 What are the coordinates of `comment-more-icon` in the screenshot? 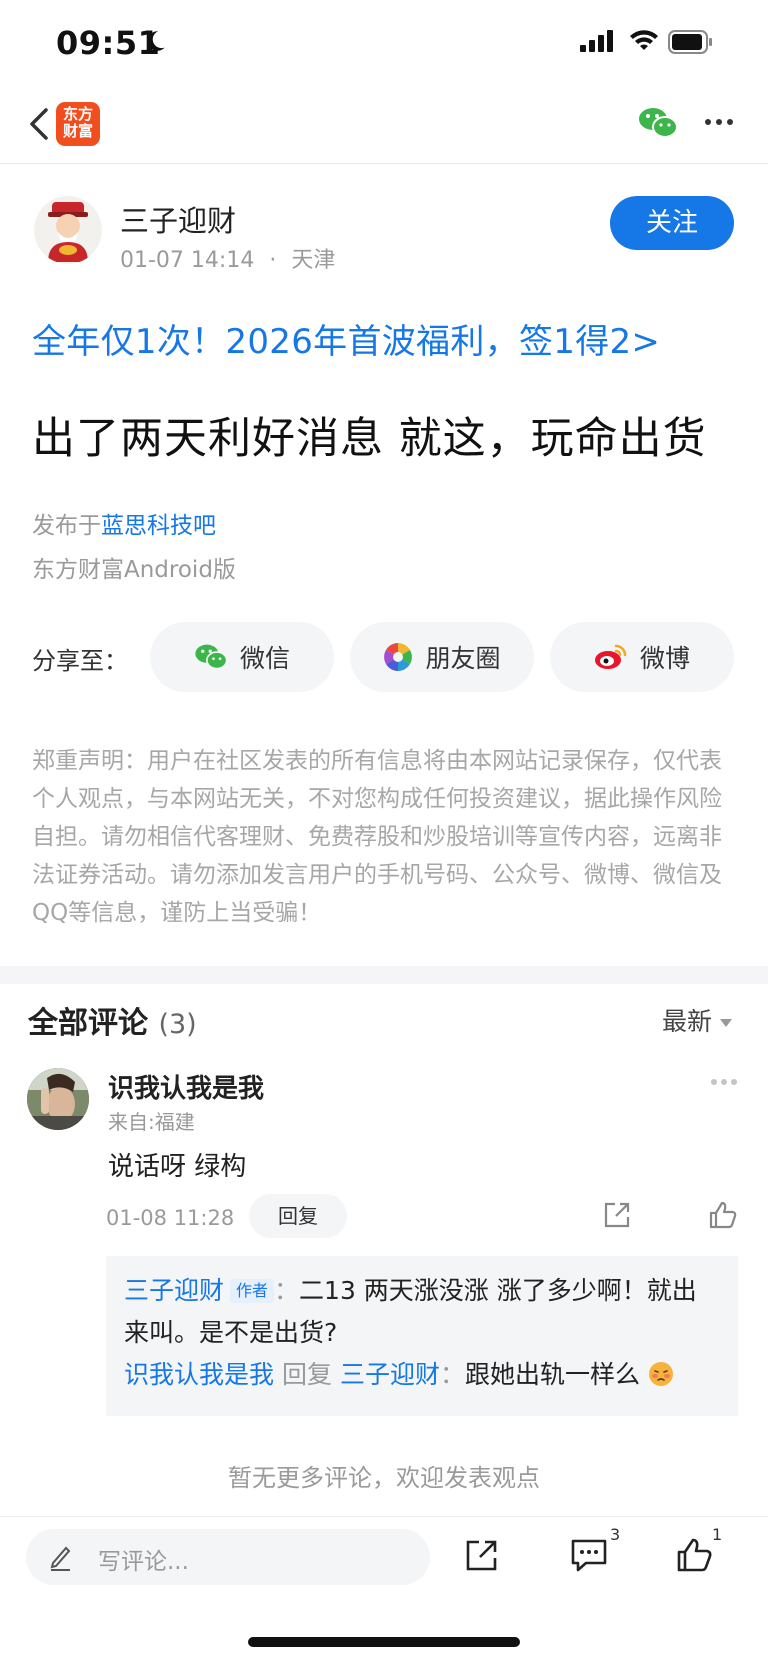 It's located at (724, 1082).